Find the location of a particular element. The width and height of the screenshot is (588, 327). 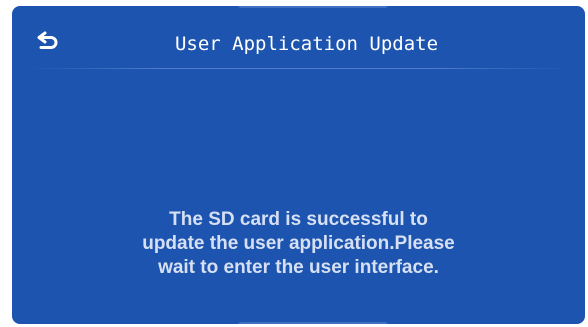

header-divider is located at coordinates (298, 68).